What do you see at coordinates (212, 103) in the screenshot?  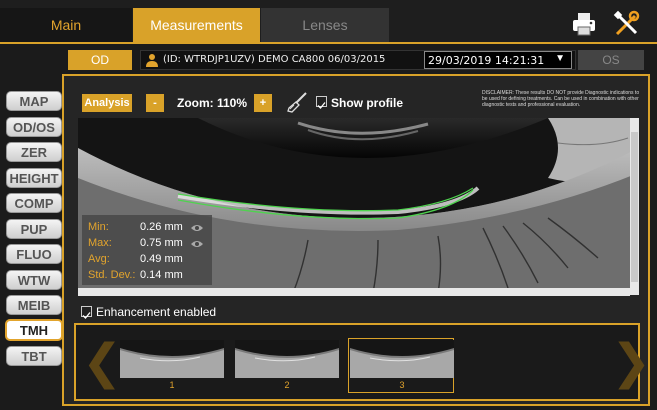 I see `zoom-label: Zoom: 110%` at bounding box center [212, 103].